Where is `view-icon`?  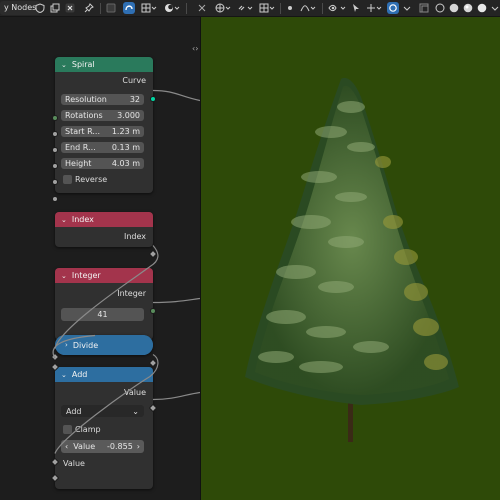
view-icon is located at coordinates (202, 8).